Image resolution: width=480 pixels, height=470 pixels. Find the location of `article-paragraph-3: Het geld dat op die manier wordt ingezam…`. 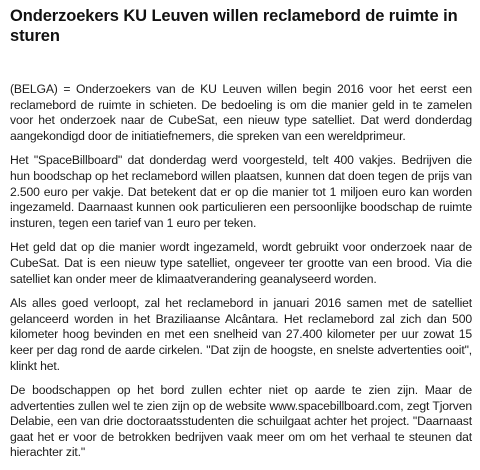

article-paragraph-3: Het geld dat op die manier wordt ingezam… is located at coordinates (241, 263).